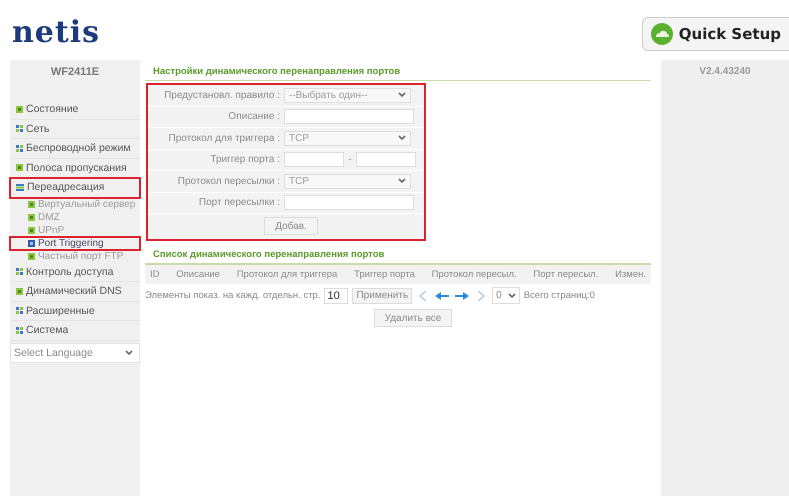 The image size is (789, 496). I want to click on field-label: Описание :, so click(254, 116).